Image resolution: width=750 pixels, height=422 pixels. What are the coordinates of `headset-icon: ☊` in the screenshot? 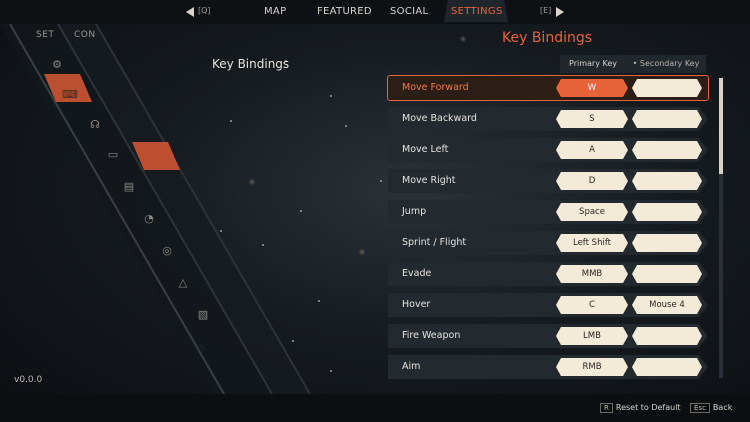 It's located at (95, 125).